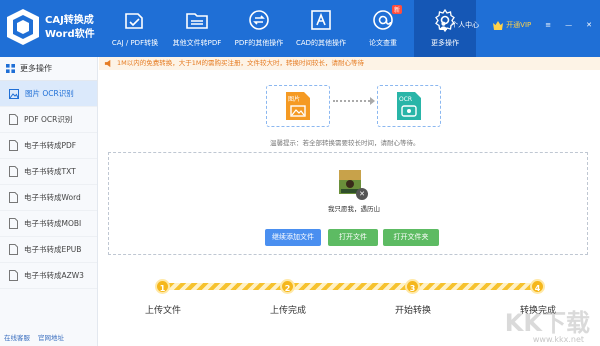 The height and width of the screenshot is (346, 600). I want to click on nav-label: PDF的其他操作, so click(259, 43).